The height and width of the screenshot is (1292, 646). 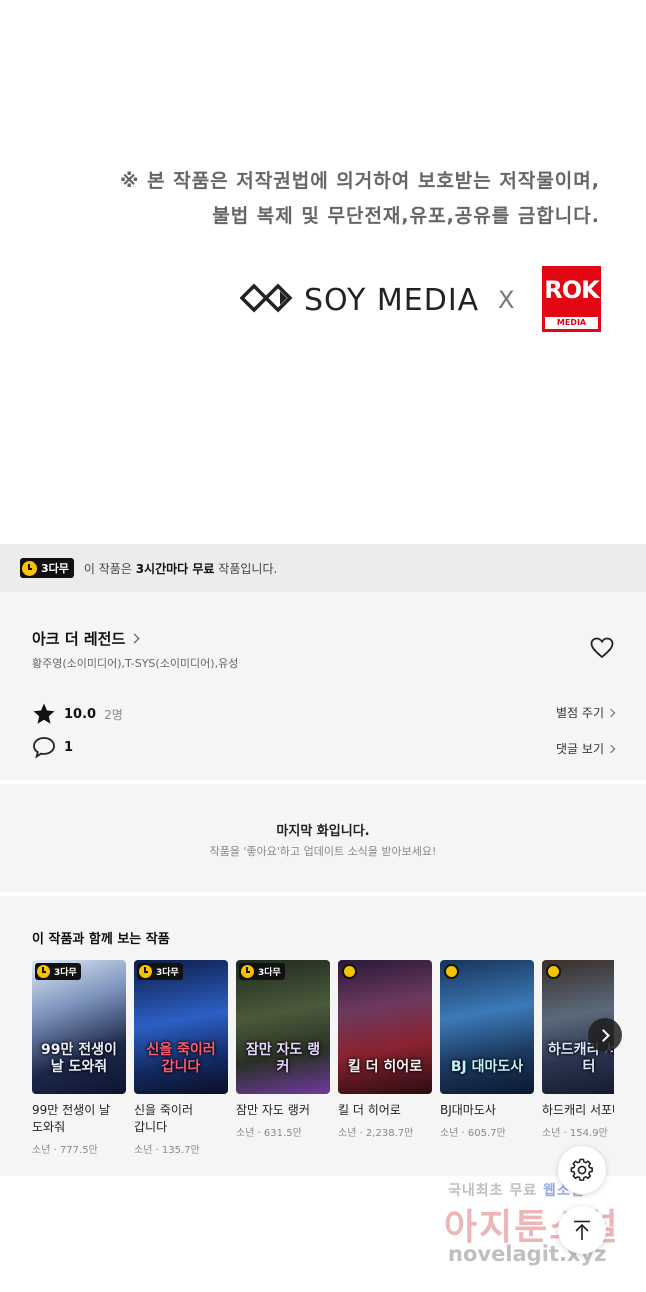 I want to click on rec-meta: 소년 · 2,238.7만, so click(x=376, y=1133).